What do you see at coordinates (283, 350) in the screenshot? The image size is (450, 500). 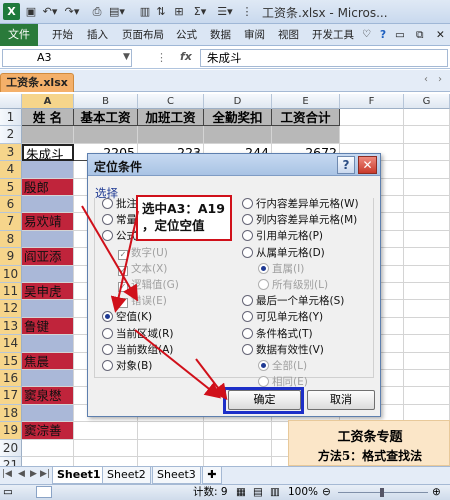 I see `option-right-9: 数据有效性(V)` at bounding box center [283, 350].